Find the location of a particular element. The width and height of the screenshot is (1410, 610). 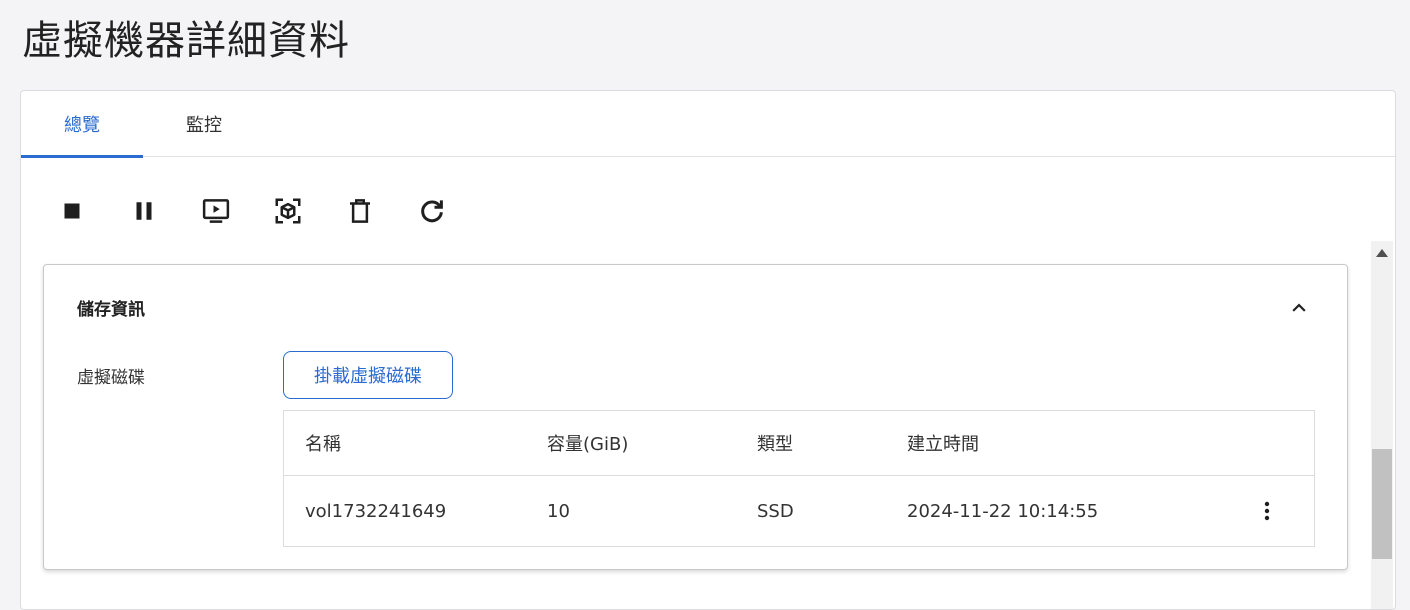

disk-name: vol1732241649 is located at coordinates (376, 511).